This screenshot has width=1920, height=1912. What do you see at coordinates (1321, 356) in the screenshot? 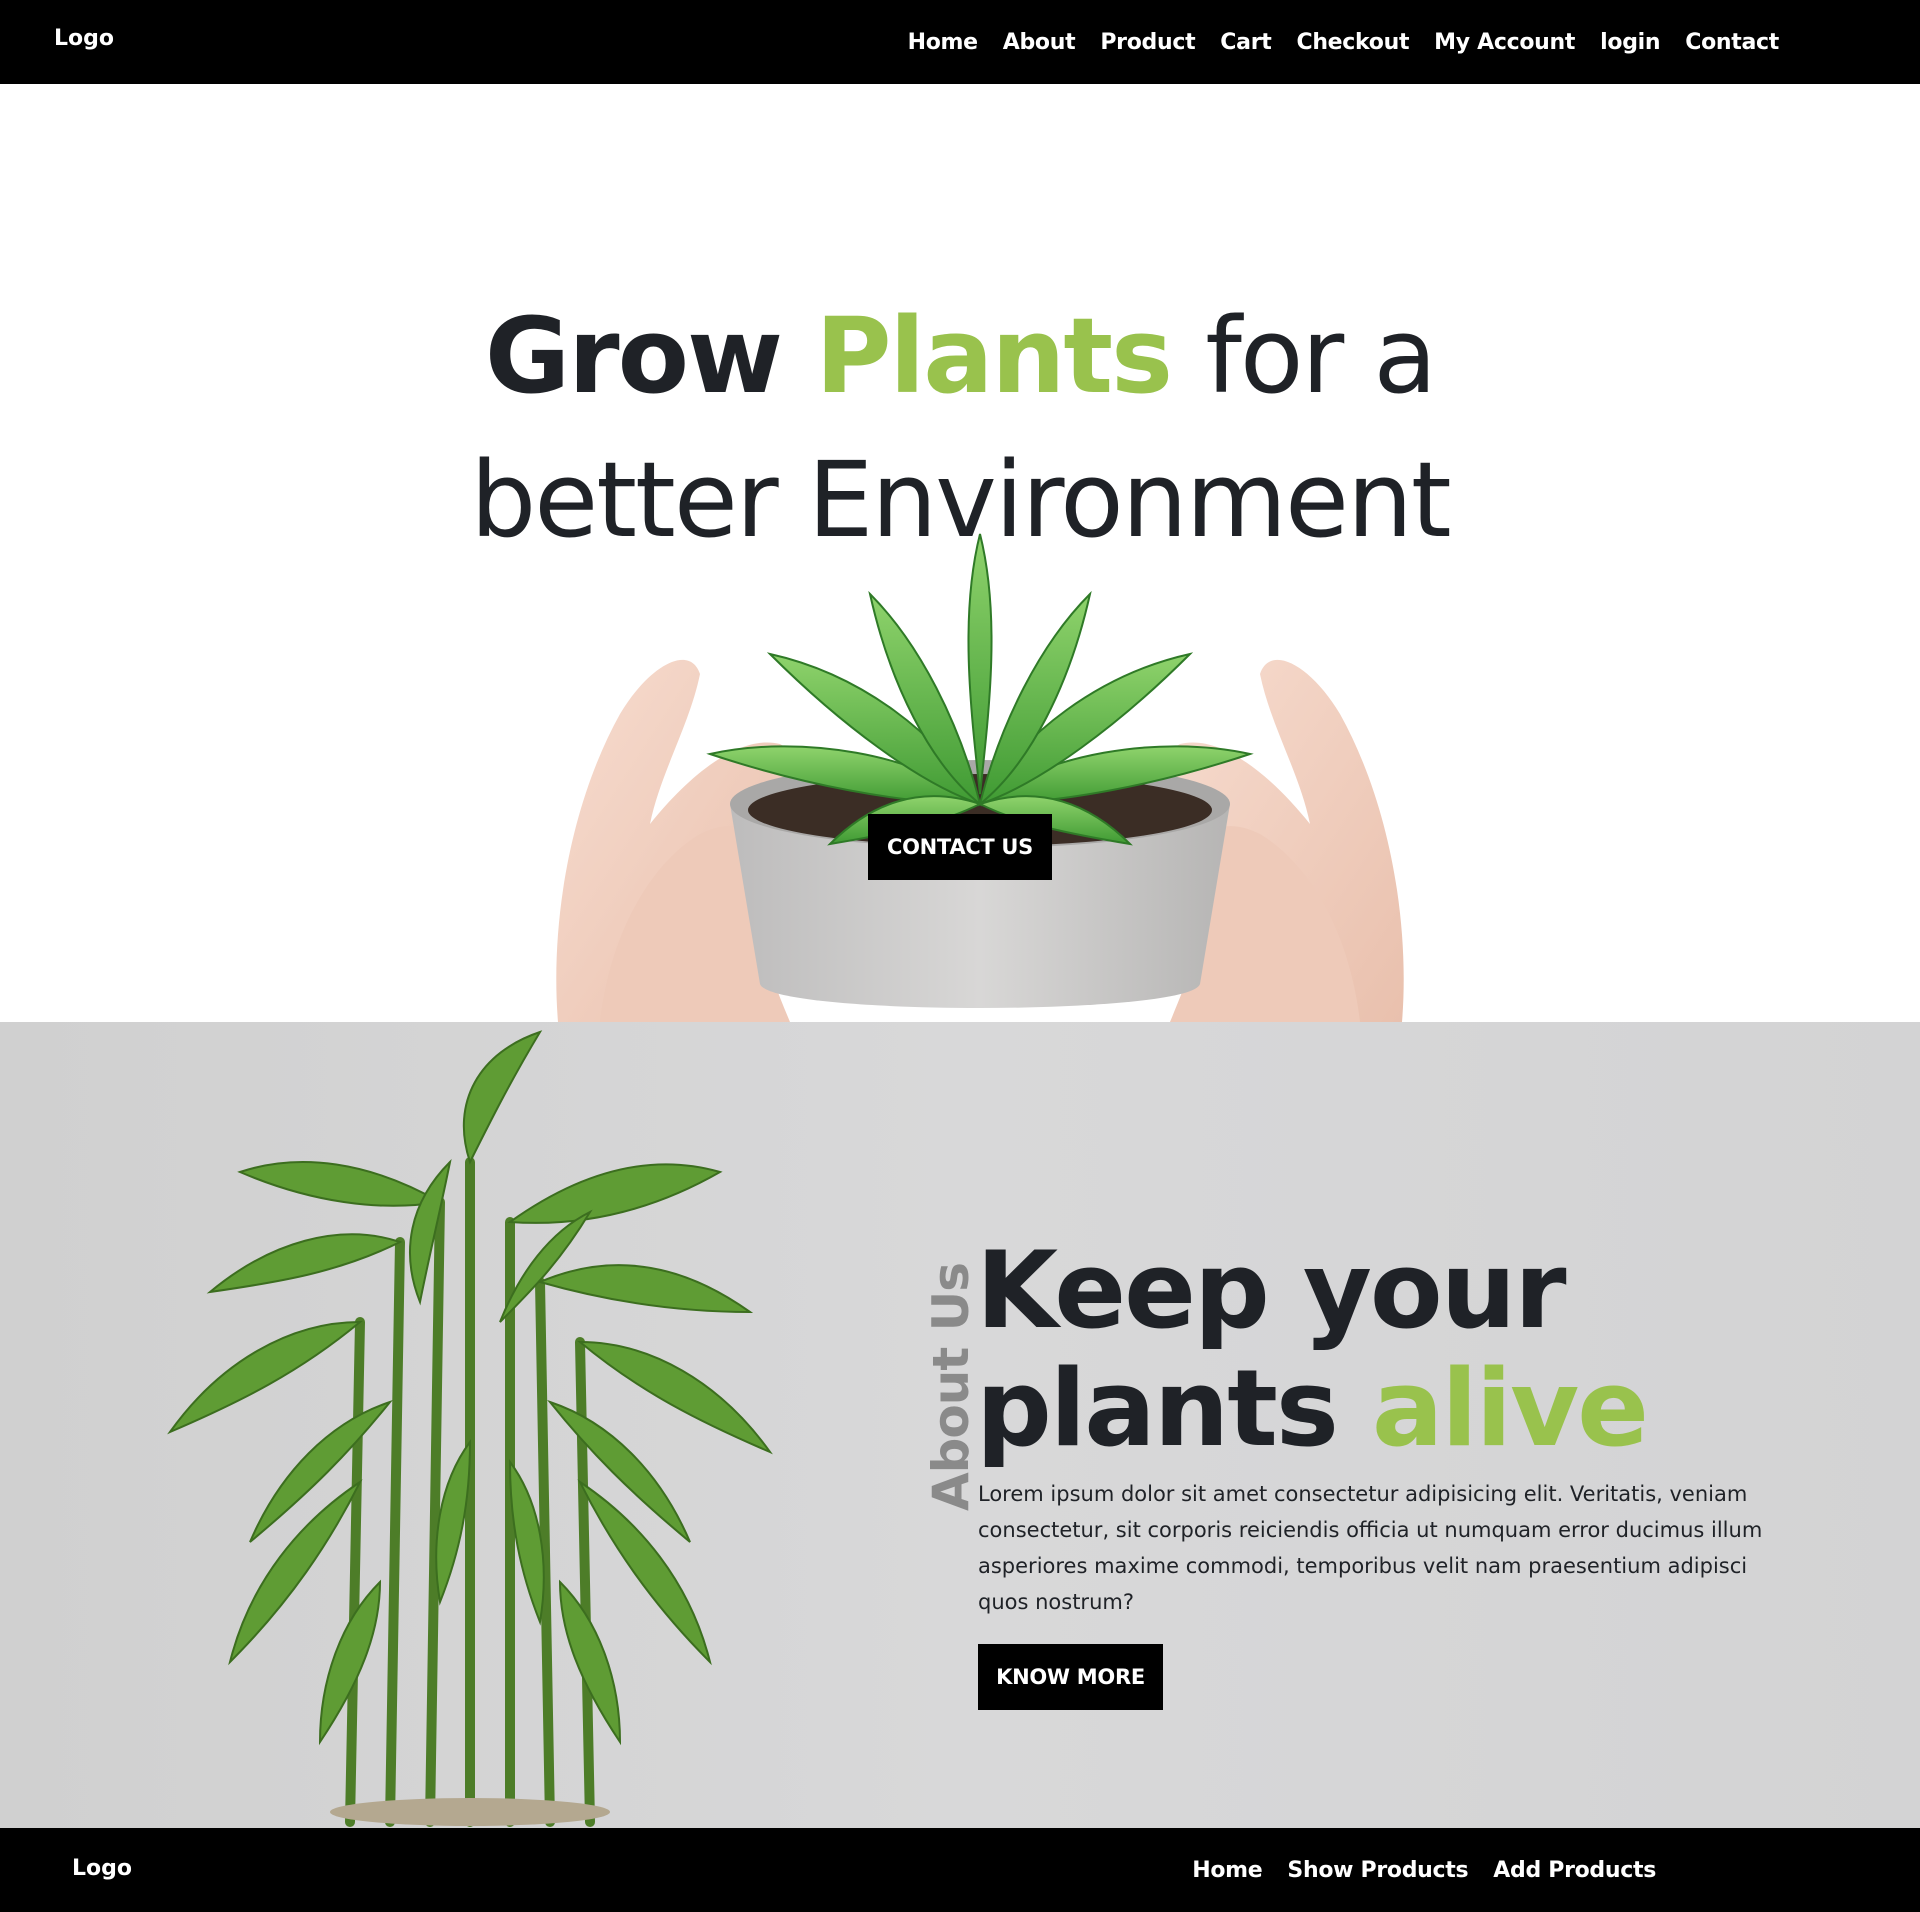
I see `hero-title-word-for-a: for a` at bounding box center [1321, 356].